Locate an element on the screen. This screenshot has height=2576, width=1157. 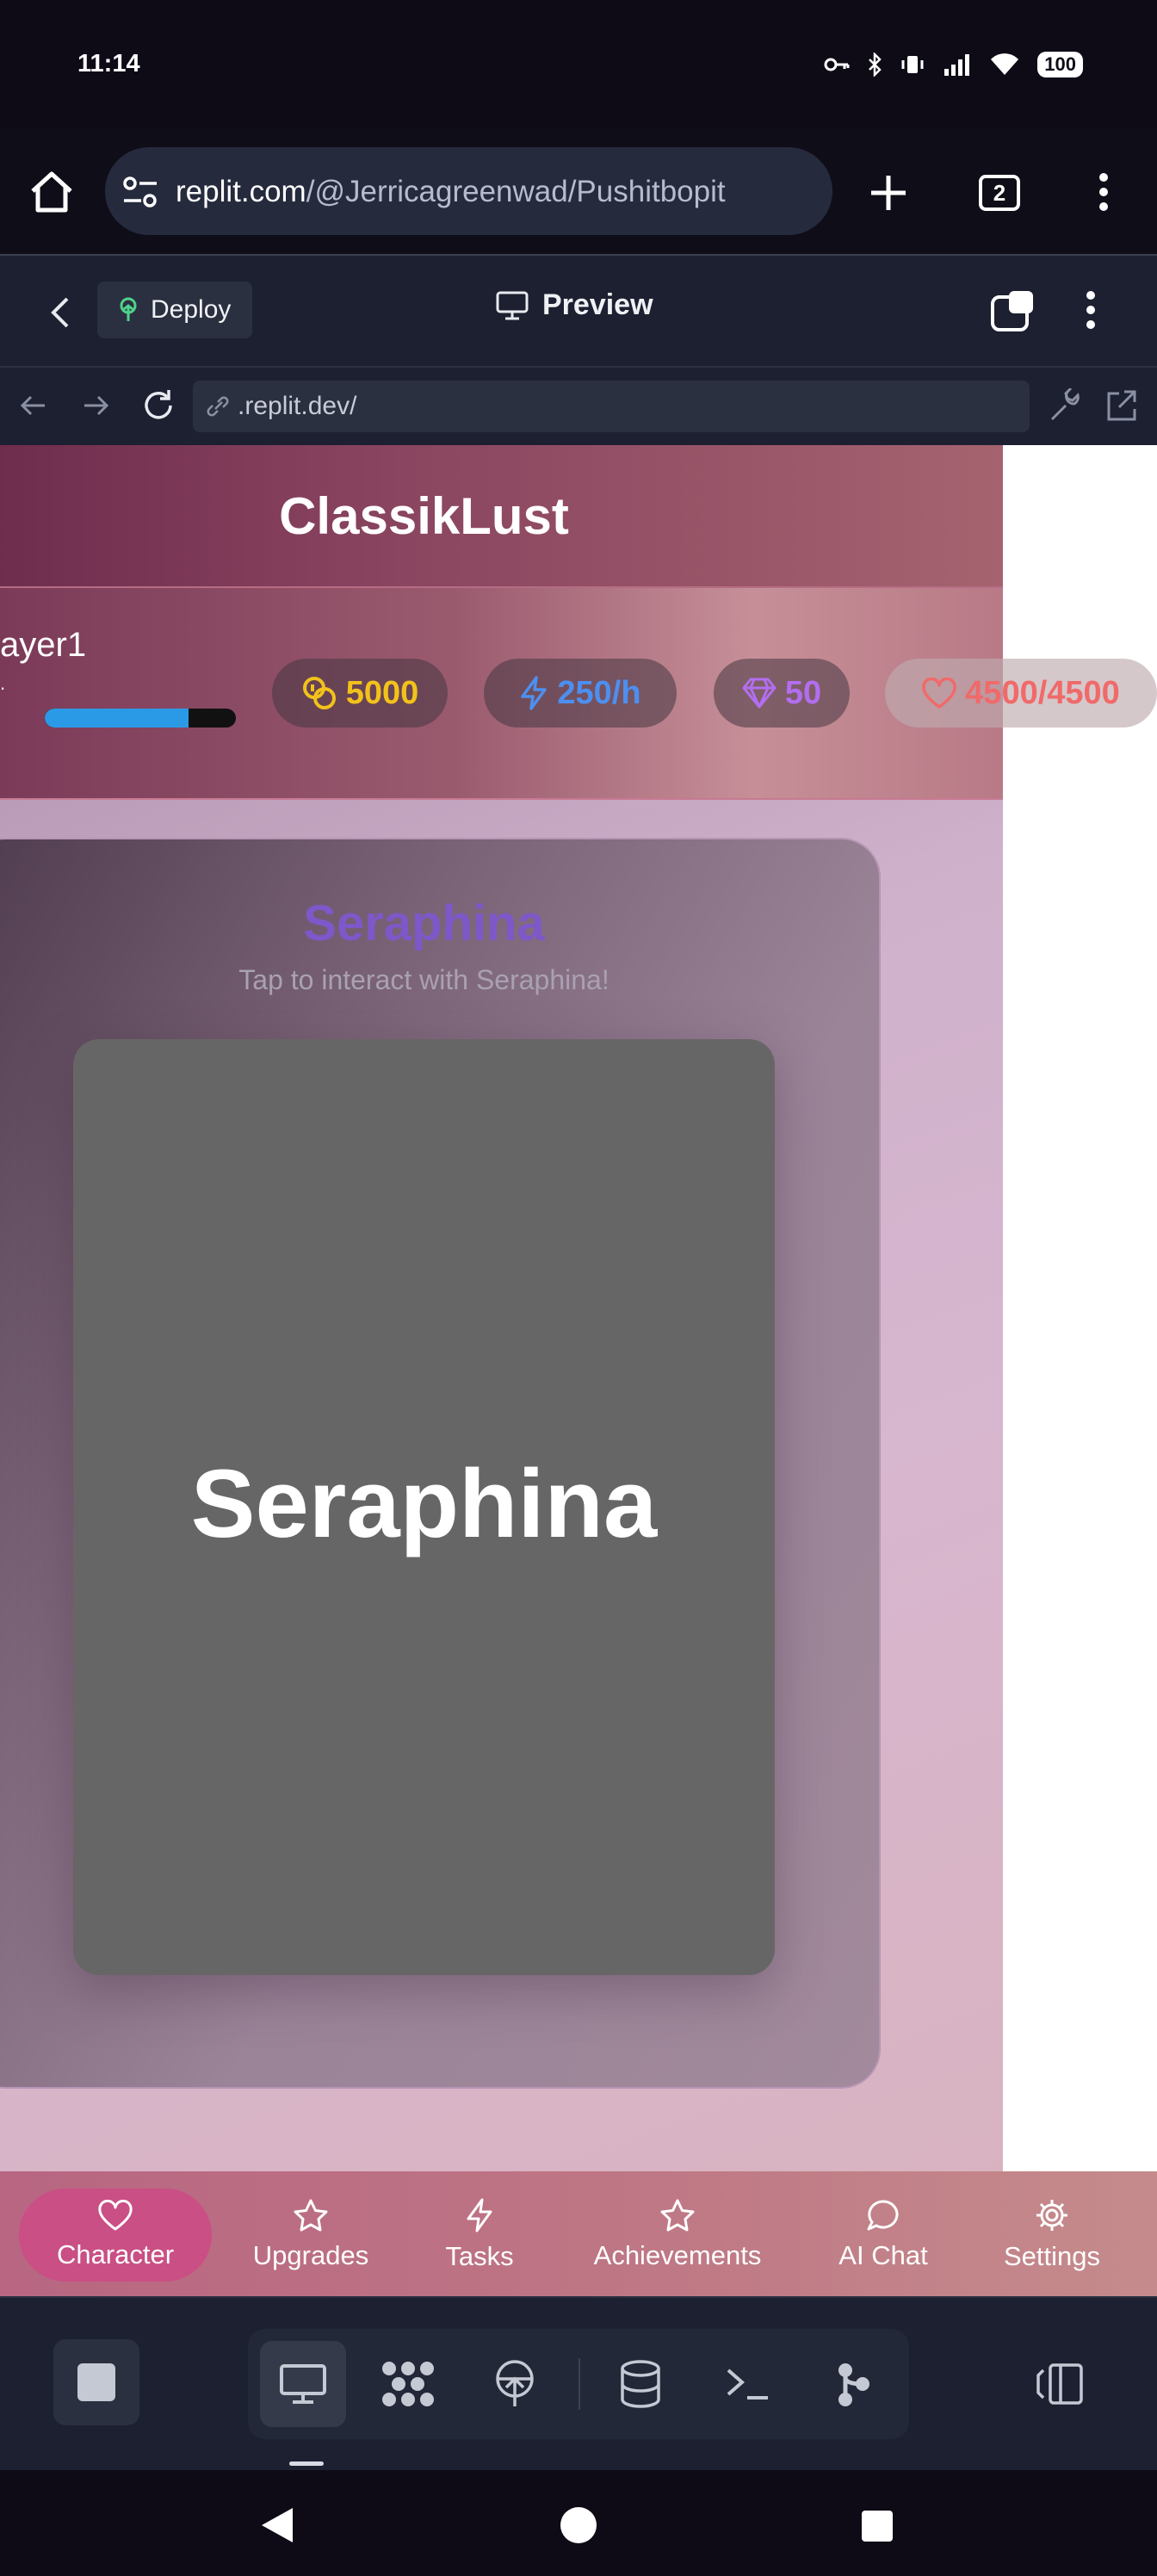
browser-menu-icon is located at coordinates (1103, 192).